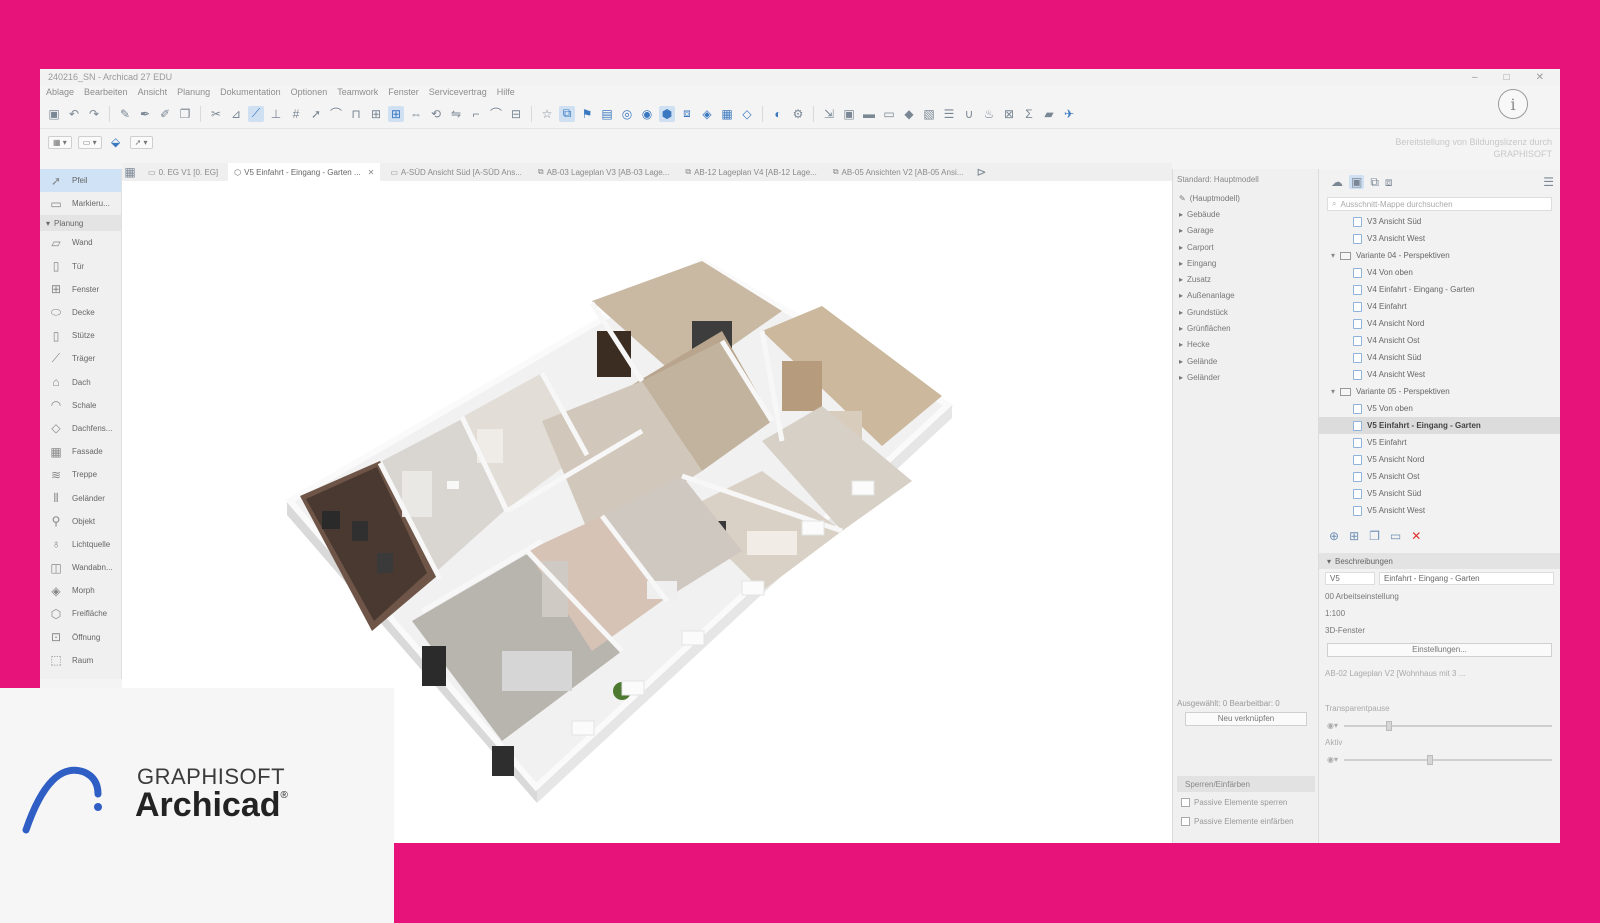 The height and width of the screenshot is (923, 1600). What do you see at coordinates (357, 92) in the screenshot?
I see `menu-item: Teamwork` at bounding box center [357, 92].